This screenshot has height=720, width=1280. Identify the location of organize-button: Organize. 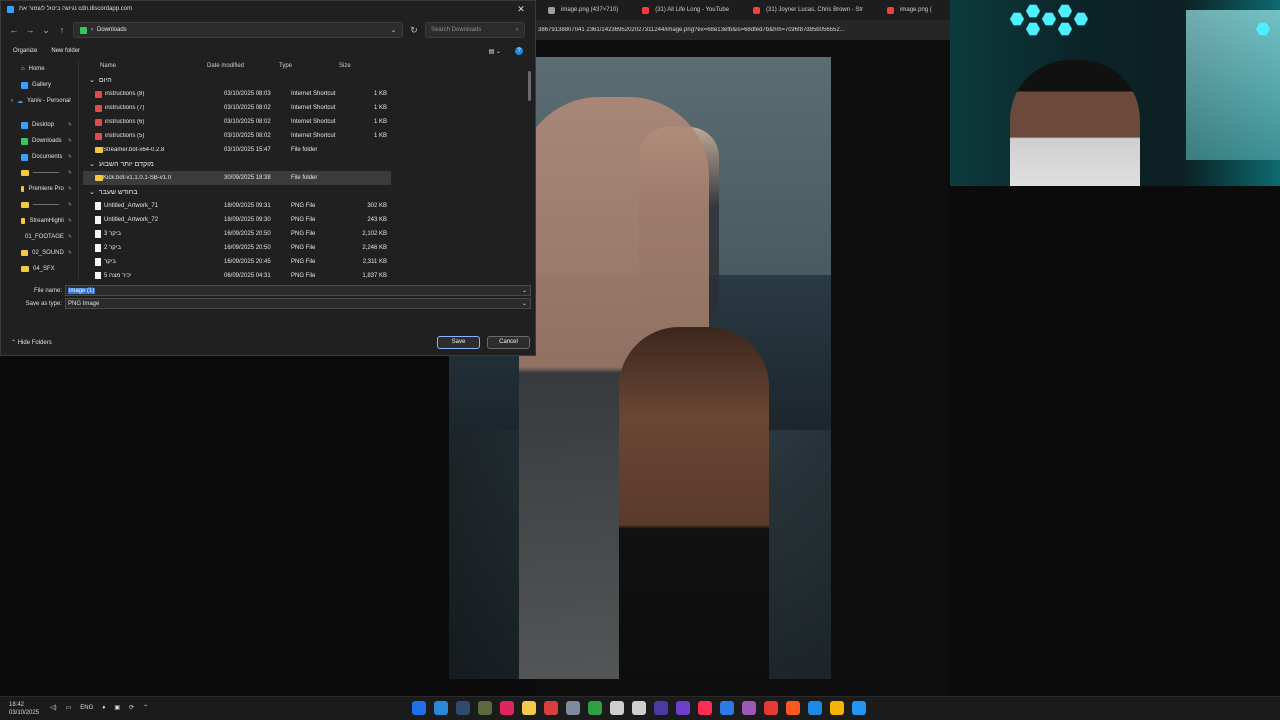
(25, 51).